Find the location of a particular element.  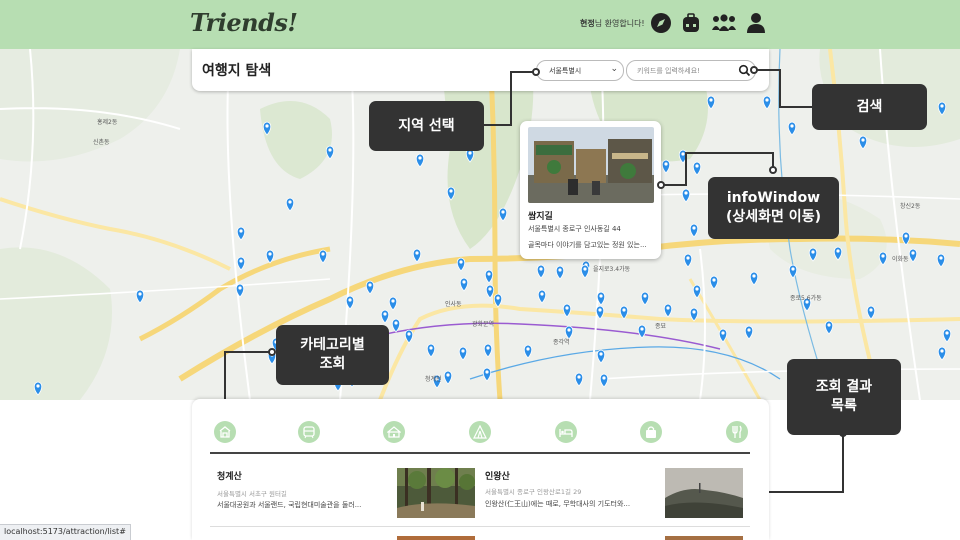

shopping-icon is located at coordinates (651, 432).